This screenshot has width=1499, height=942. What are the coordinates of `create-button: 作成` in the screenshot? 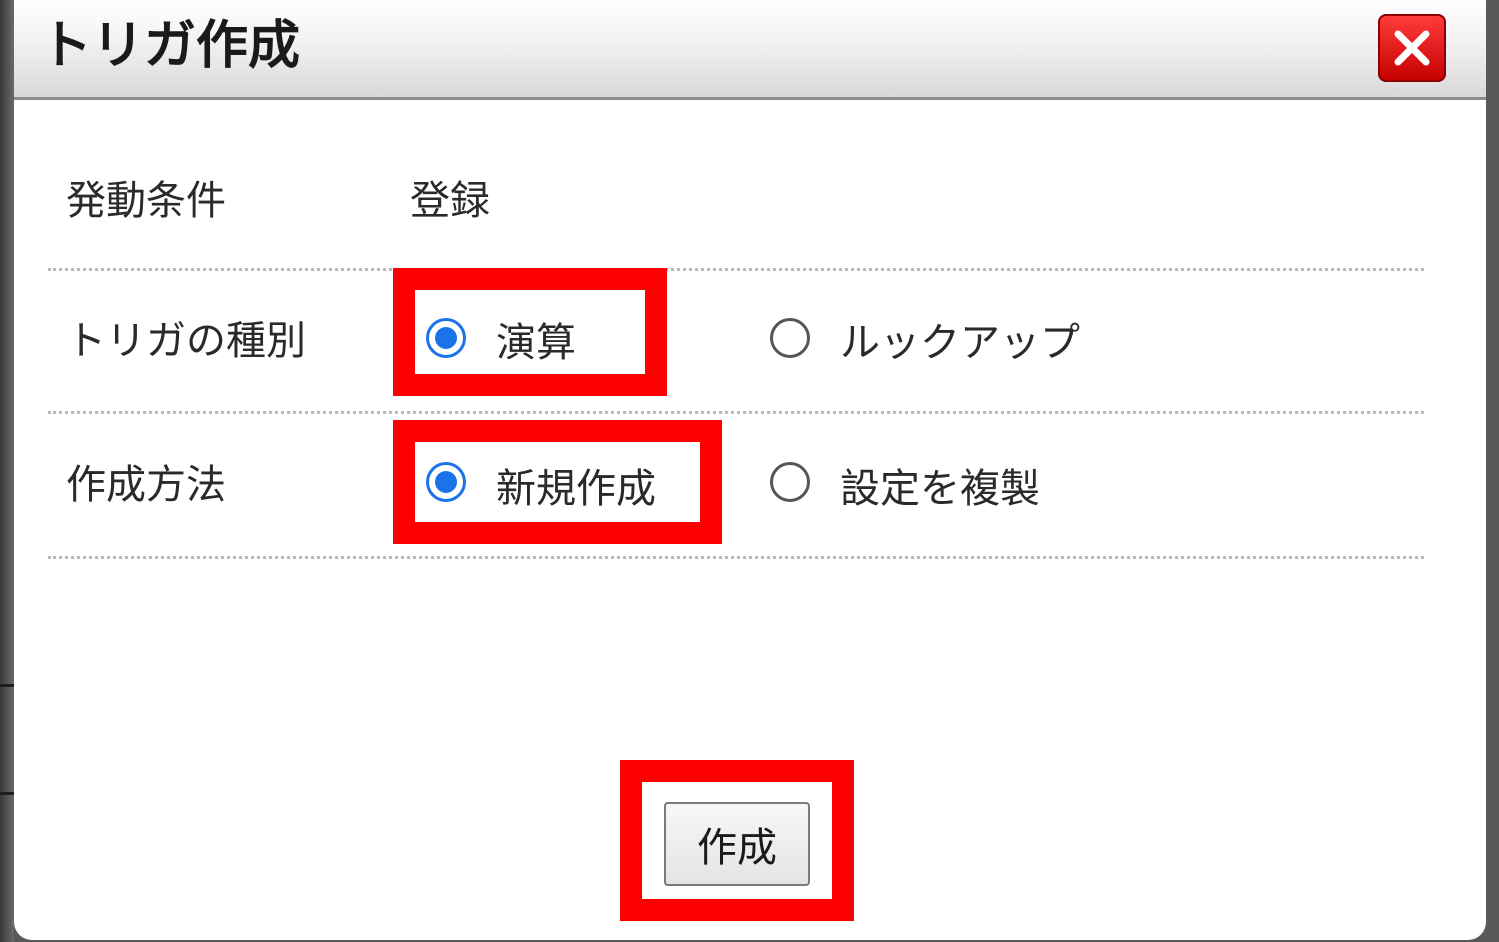 It's located at (737, 844).